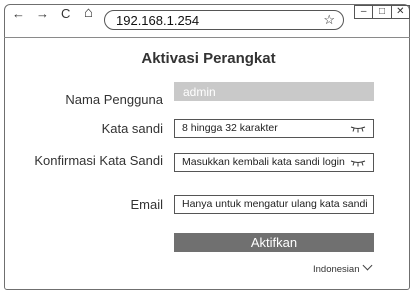 Image resolution: width=417 pixels, height=294 pixels. I want to click on confirm-password-label: Konfirmasi Kata Sandi, so click(98, 160).